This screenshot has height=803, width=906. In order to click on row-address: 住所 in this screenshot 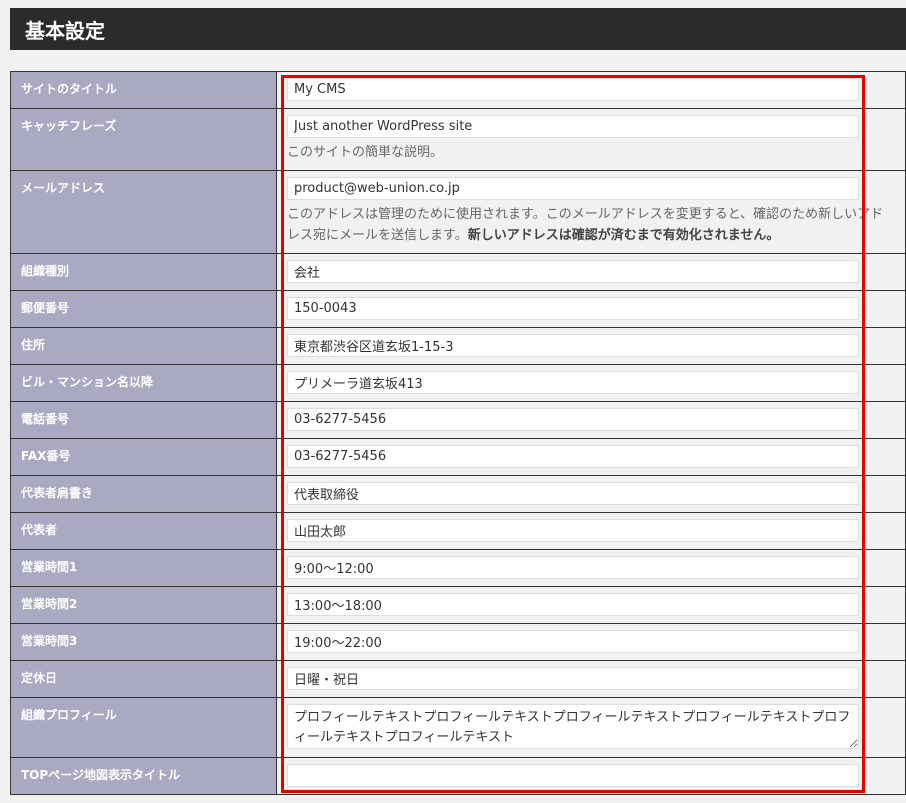, I will do `click(458, 346)`.